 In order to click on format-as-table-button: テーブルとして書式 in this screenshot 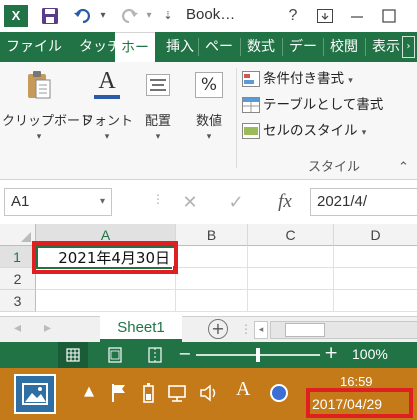, I will do `click(328, 105)`.